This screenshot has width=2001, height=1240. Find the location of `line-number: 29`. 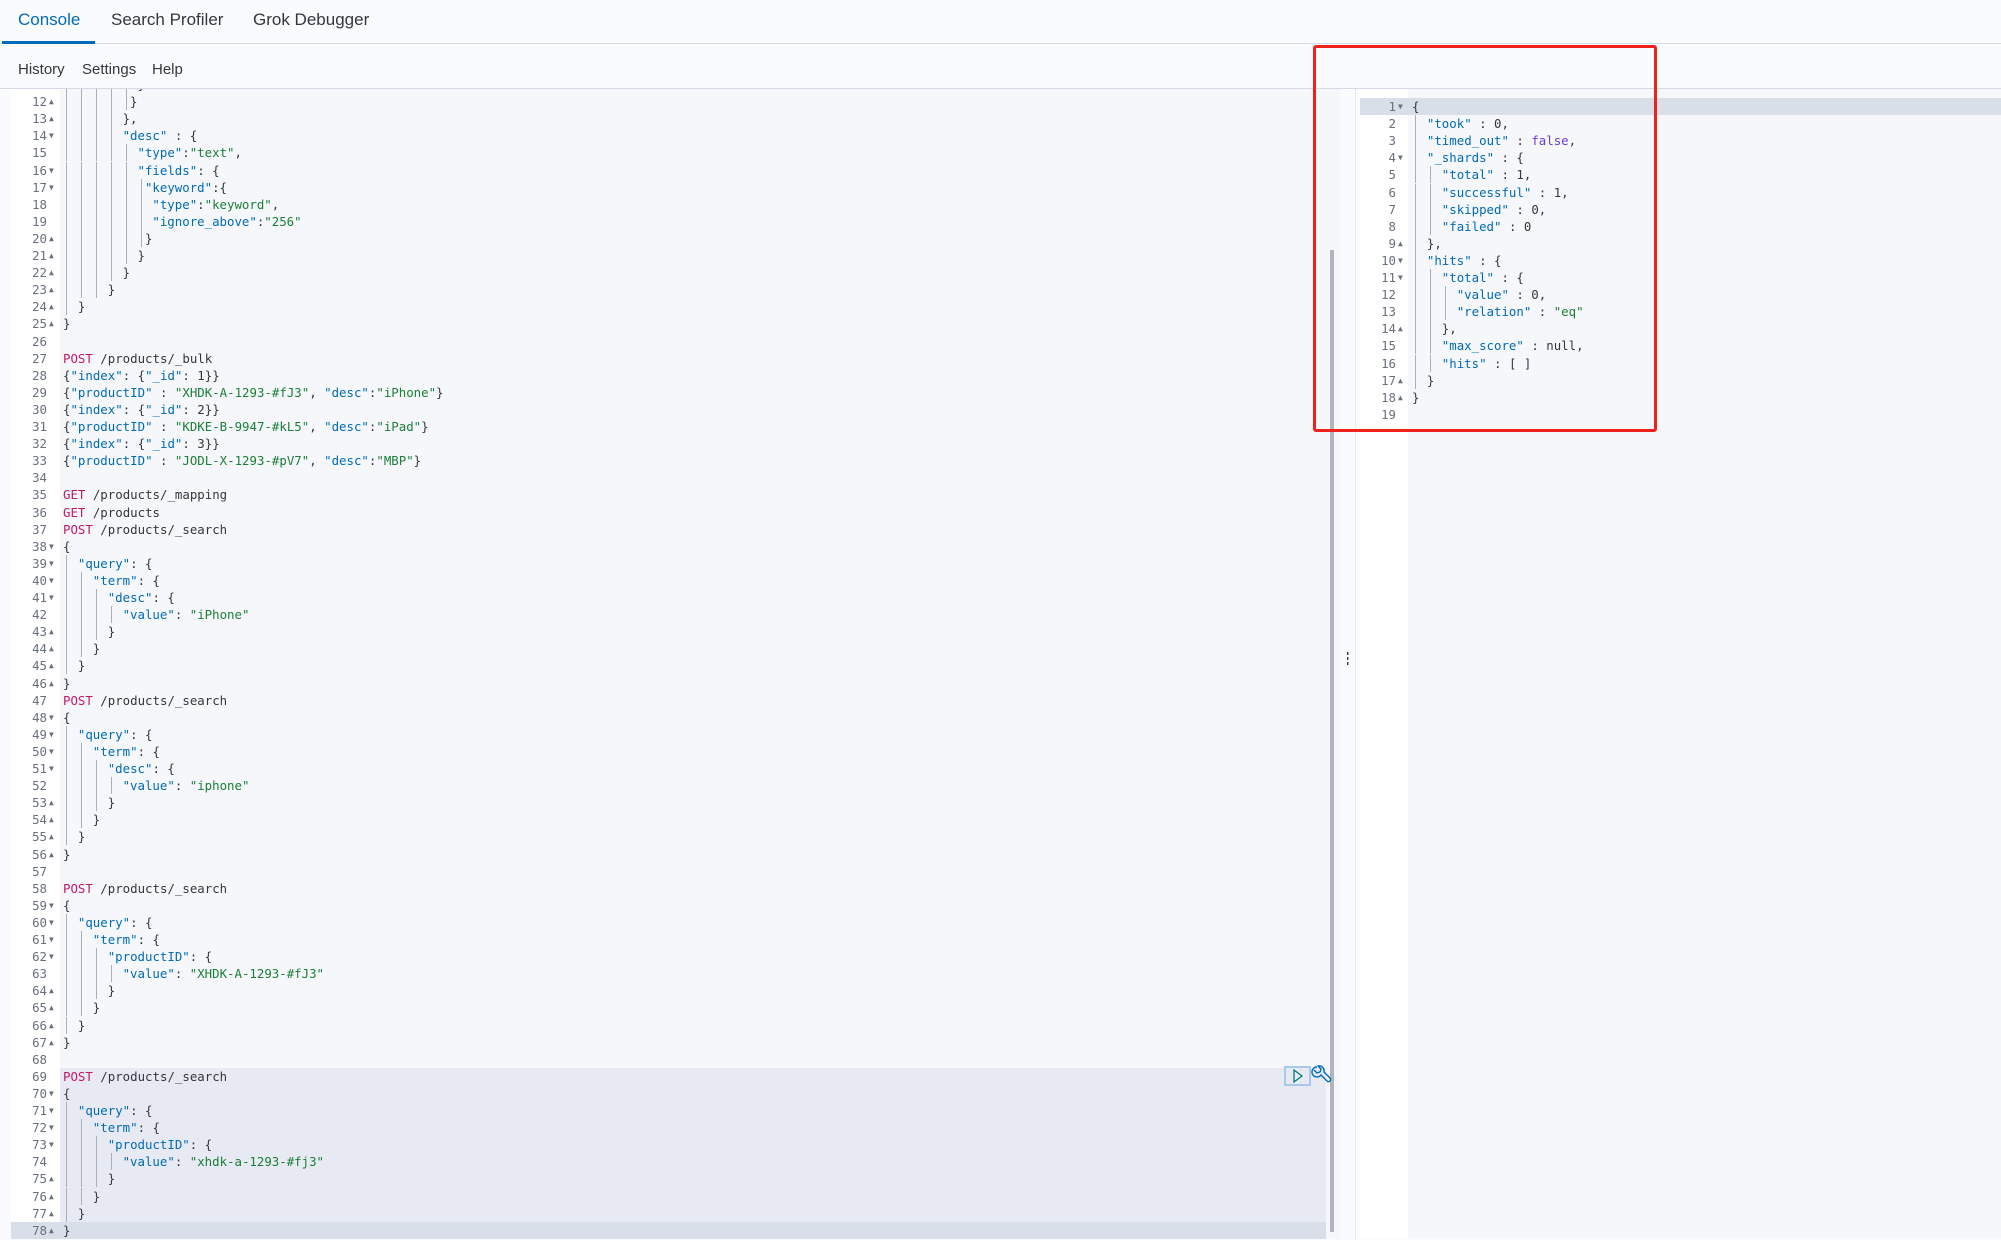

line-number: 29 is located at coordinates (39, 392).